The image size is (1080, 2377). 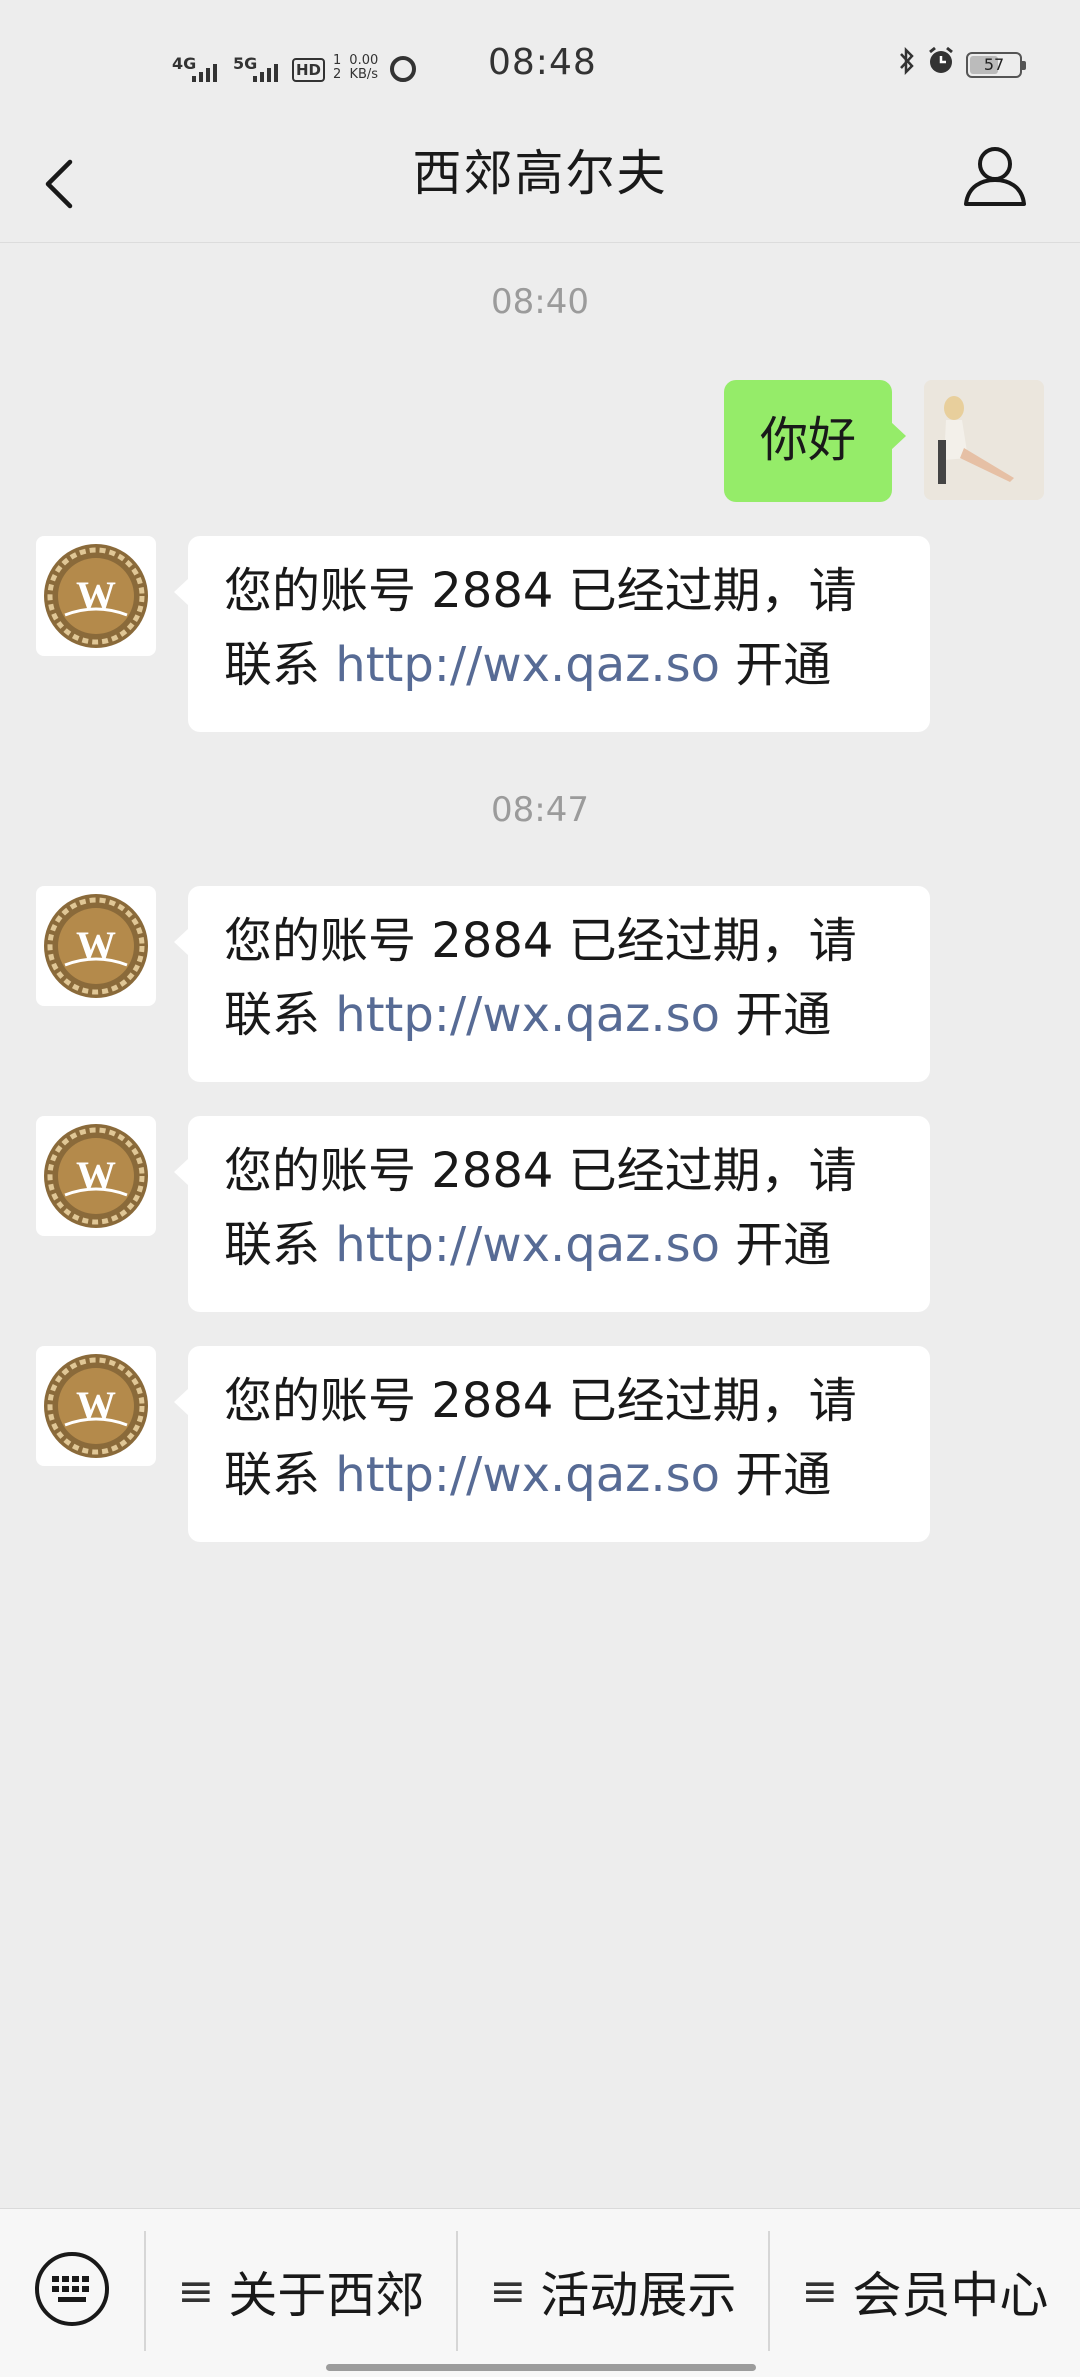 I want to click on bottom-menu-bar: ≡ 关于西郊 ≡ 活动展示 ≡ 会员中心, so click(x=540, y=2292).